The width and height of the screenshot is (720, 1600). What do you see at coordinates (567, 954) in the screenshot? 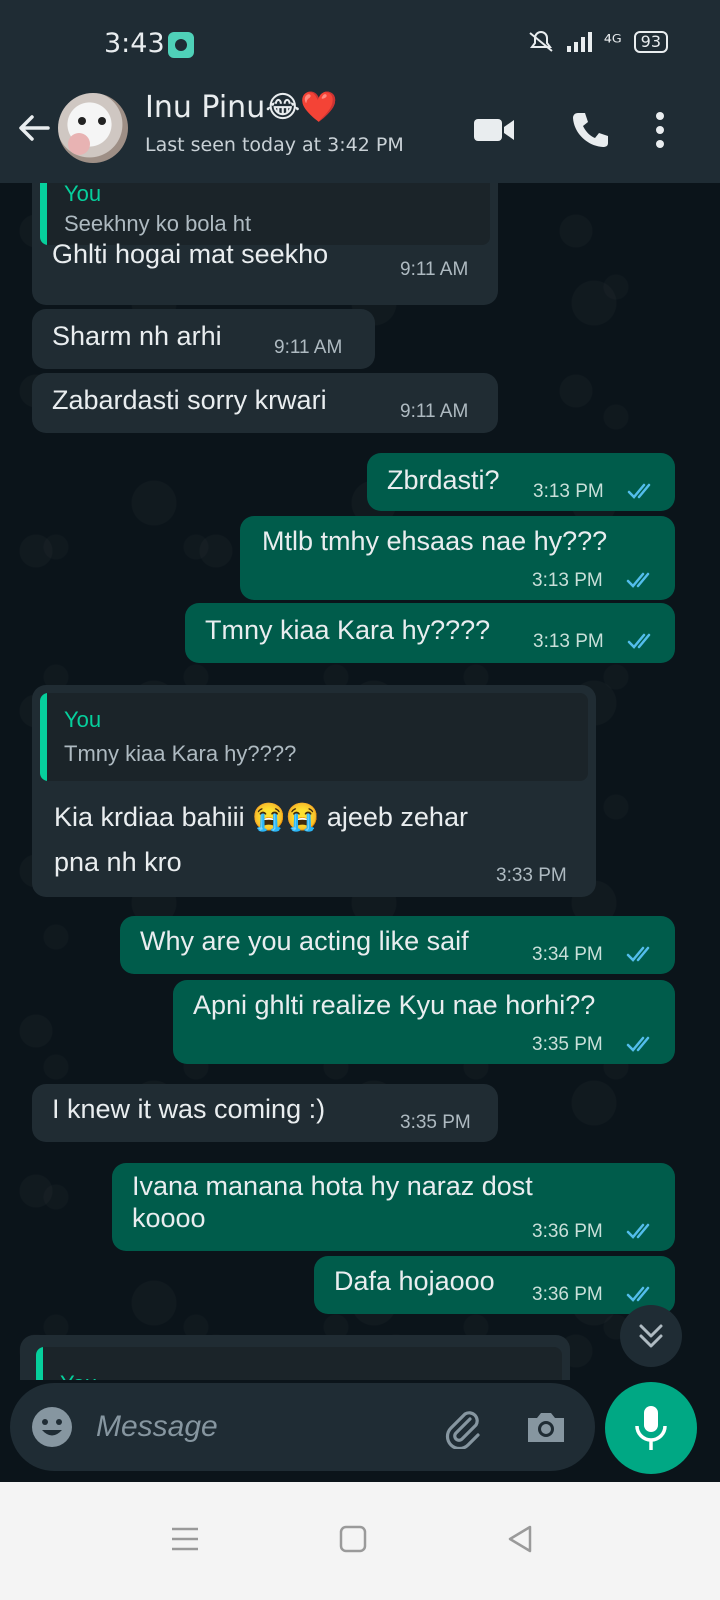
I see `message-time: 3:34 PM` at bounding box center [567, 954].